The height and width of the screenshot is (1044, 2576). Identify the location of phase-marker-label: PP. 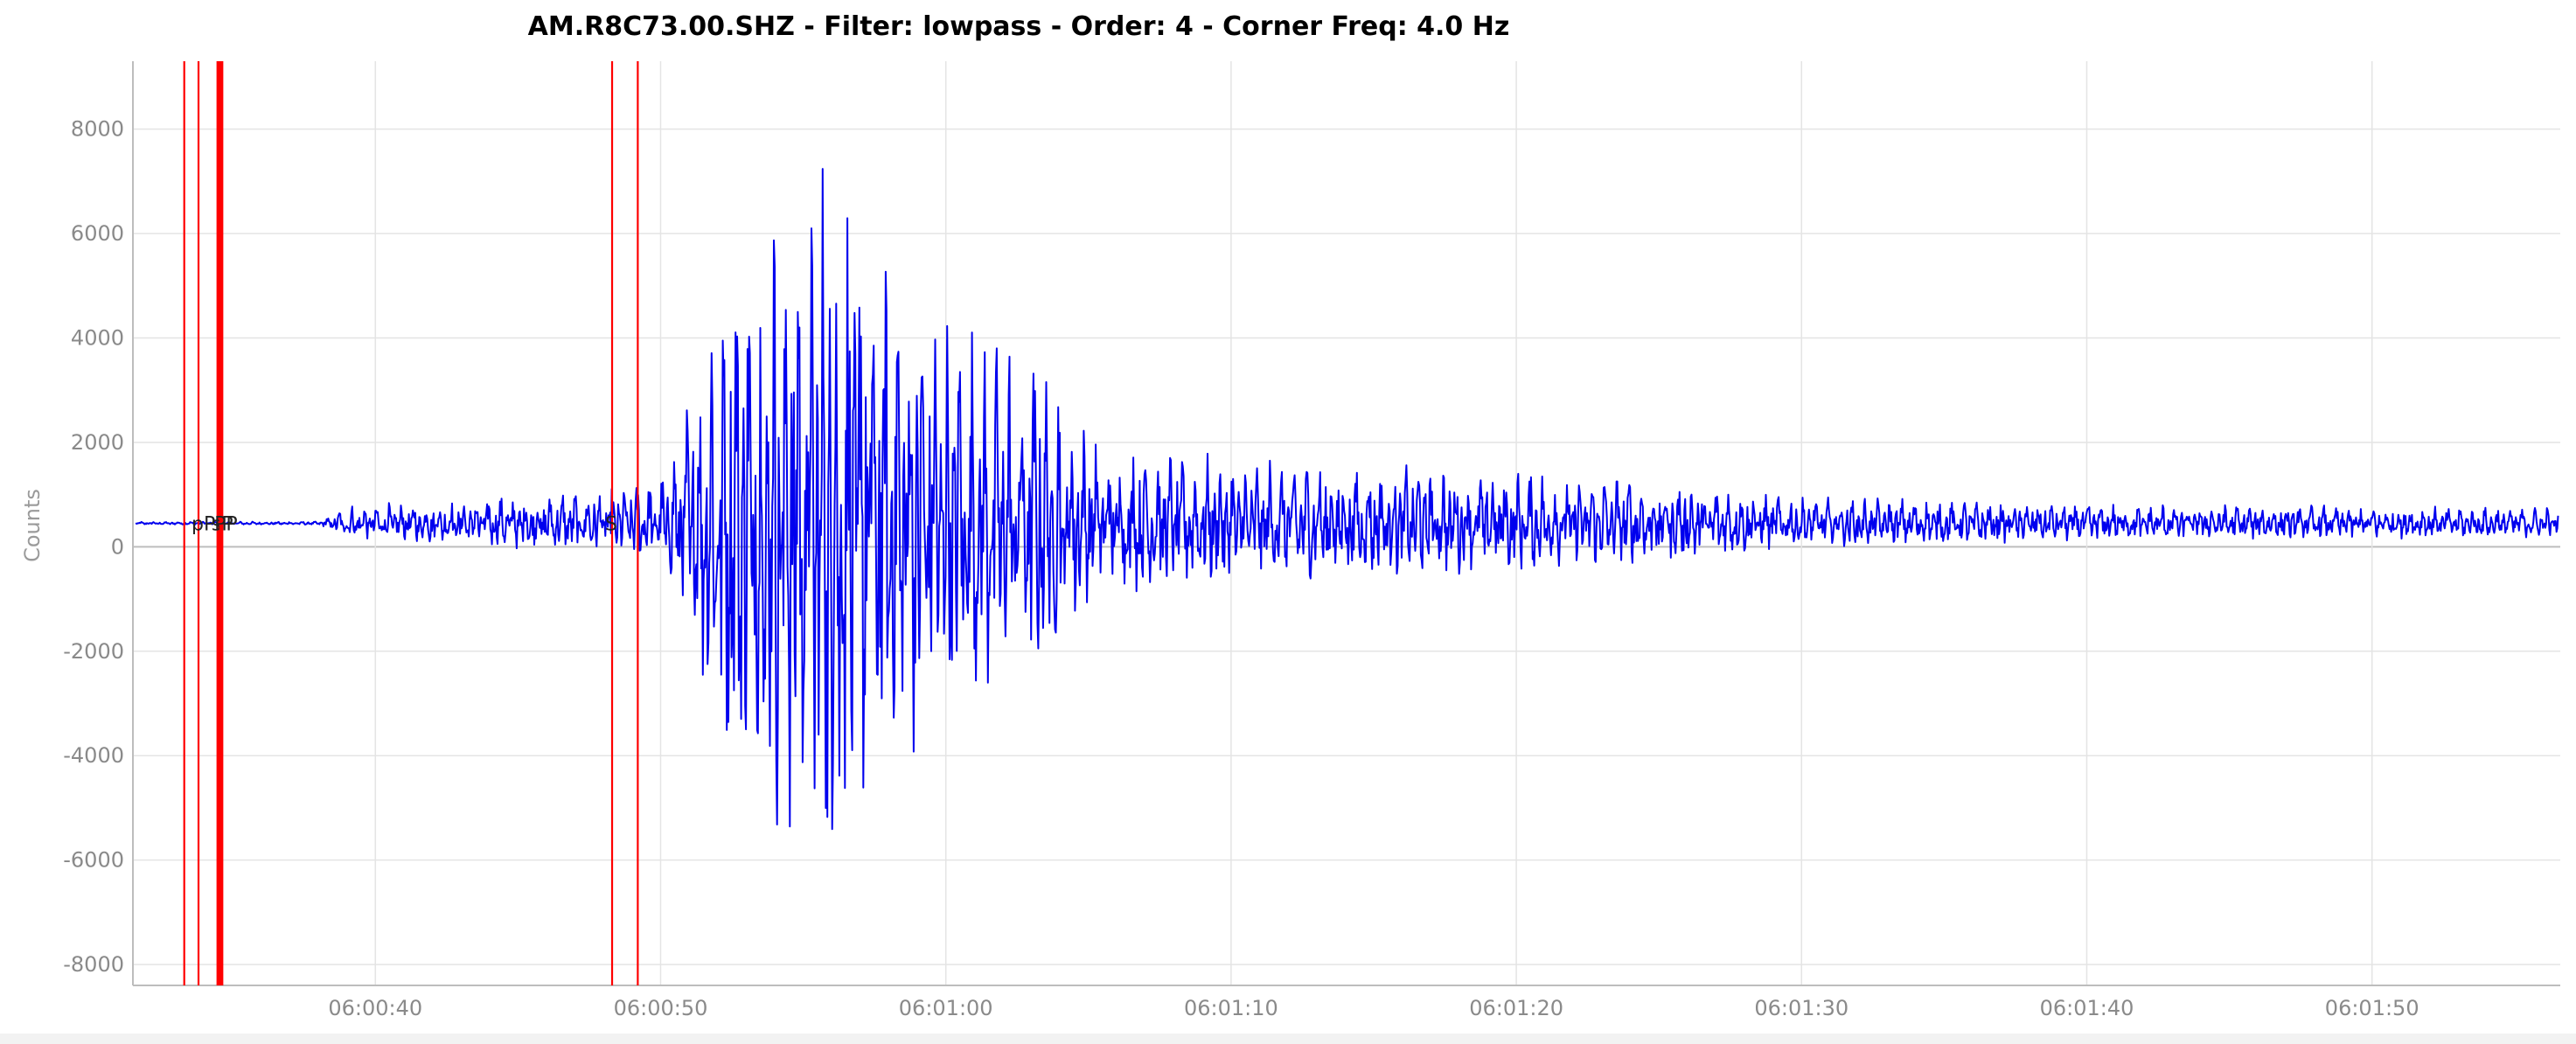
(226, 525).